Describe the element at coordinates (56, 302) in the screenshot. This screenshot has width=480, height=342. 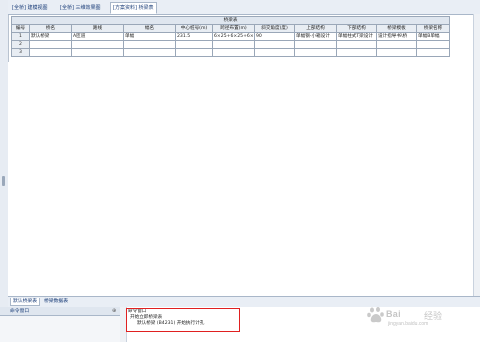
I see `sheet-tab-data: 桥梁数据表` at that location.